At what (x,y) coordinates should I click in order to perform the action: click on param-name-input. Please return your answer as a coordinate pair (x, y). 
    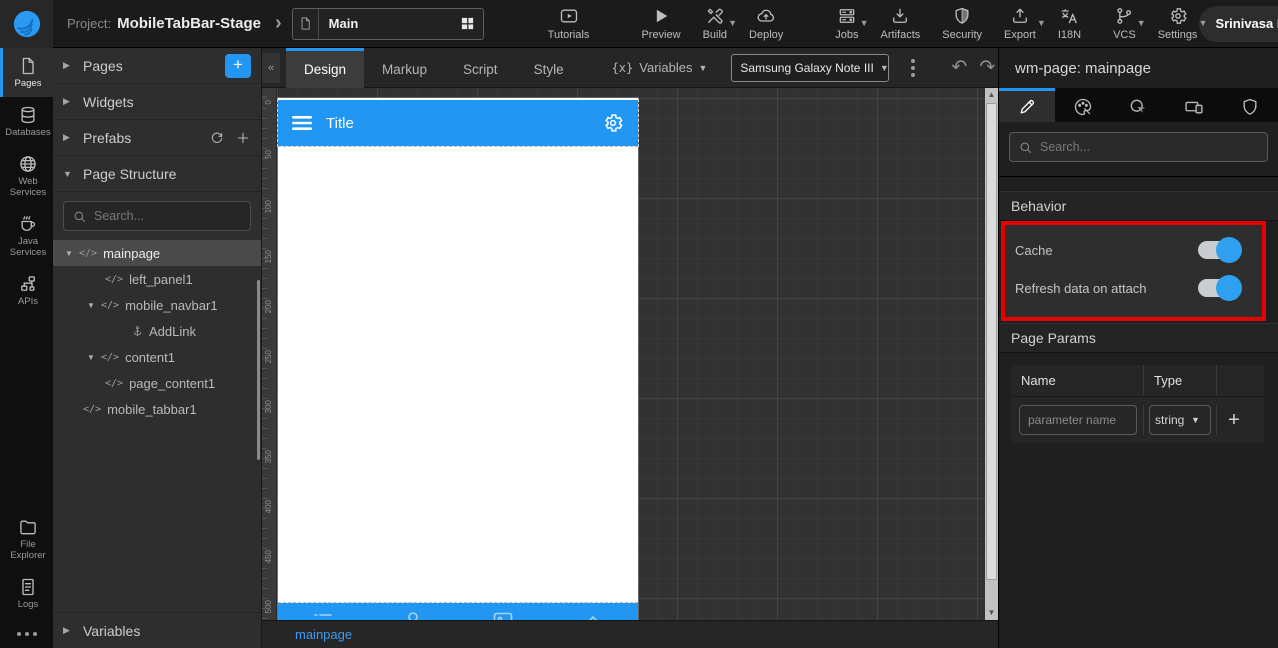
    Looking at the image, I should click on (1078, 420).